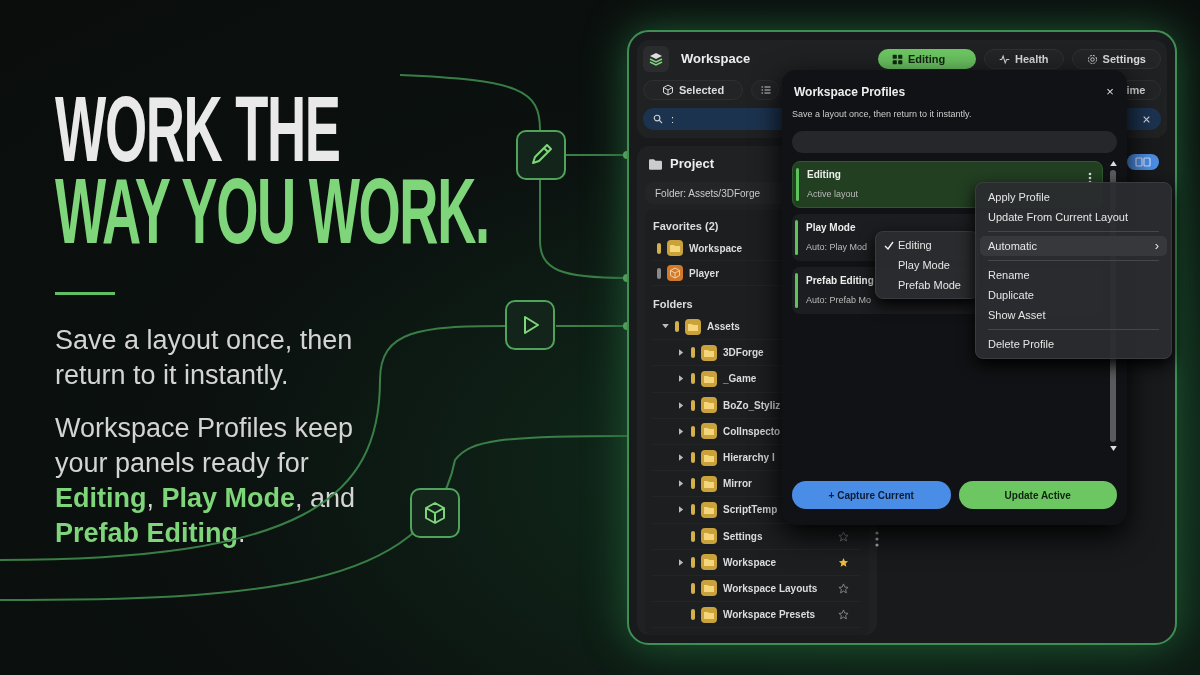  Describe the element at coordinates (927, 245) in the screenshot. I see `menu-item: Editing` at that location.